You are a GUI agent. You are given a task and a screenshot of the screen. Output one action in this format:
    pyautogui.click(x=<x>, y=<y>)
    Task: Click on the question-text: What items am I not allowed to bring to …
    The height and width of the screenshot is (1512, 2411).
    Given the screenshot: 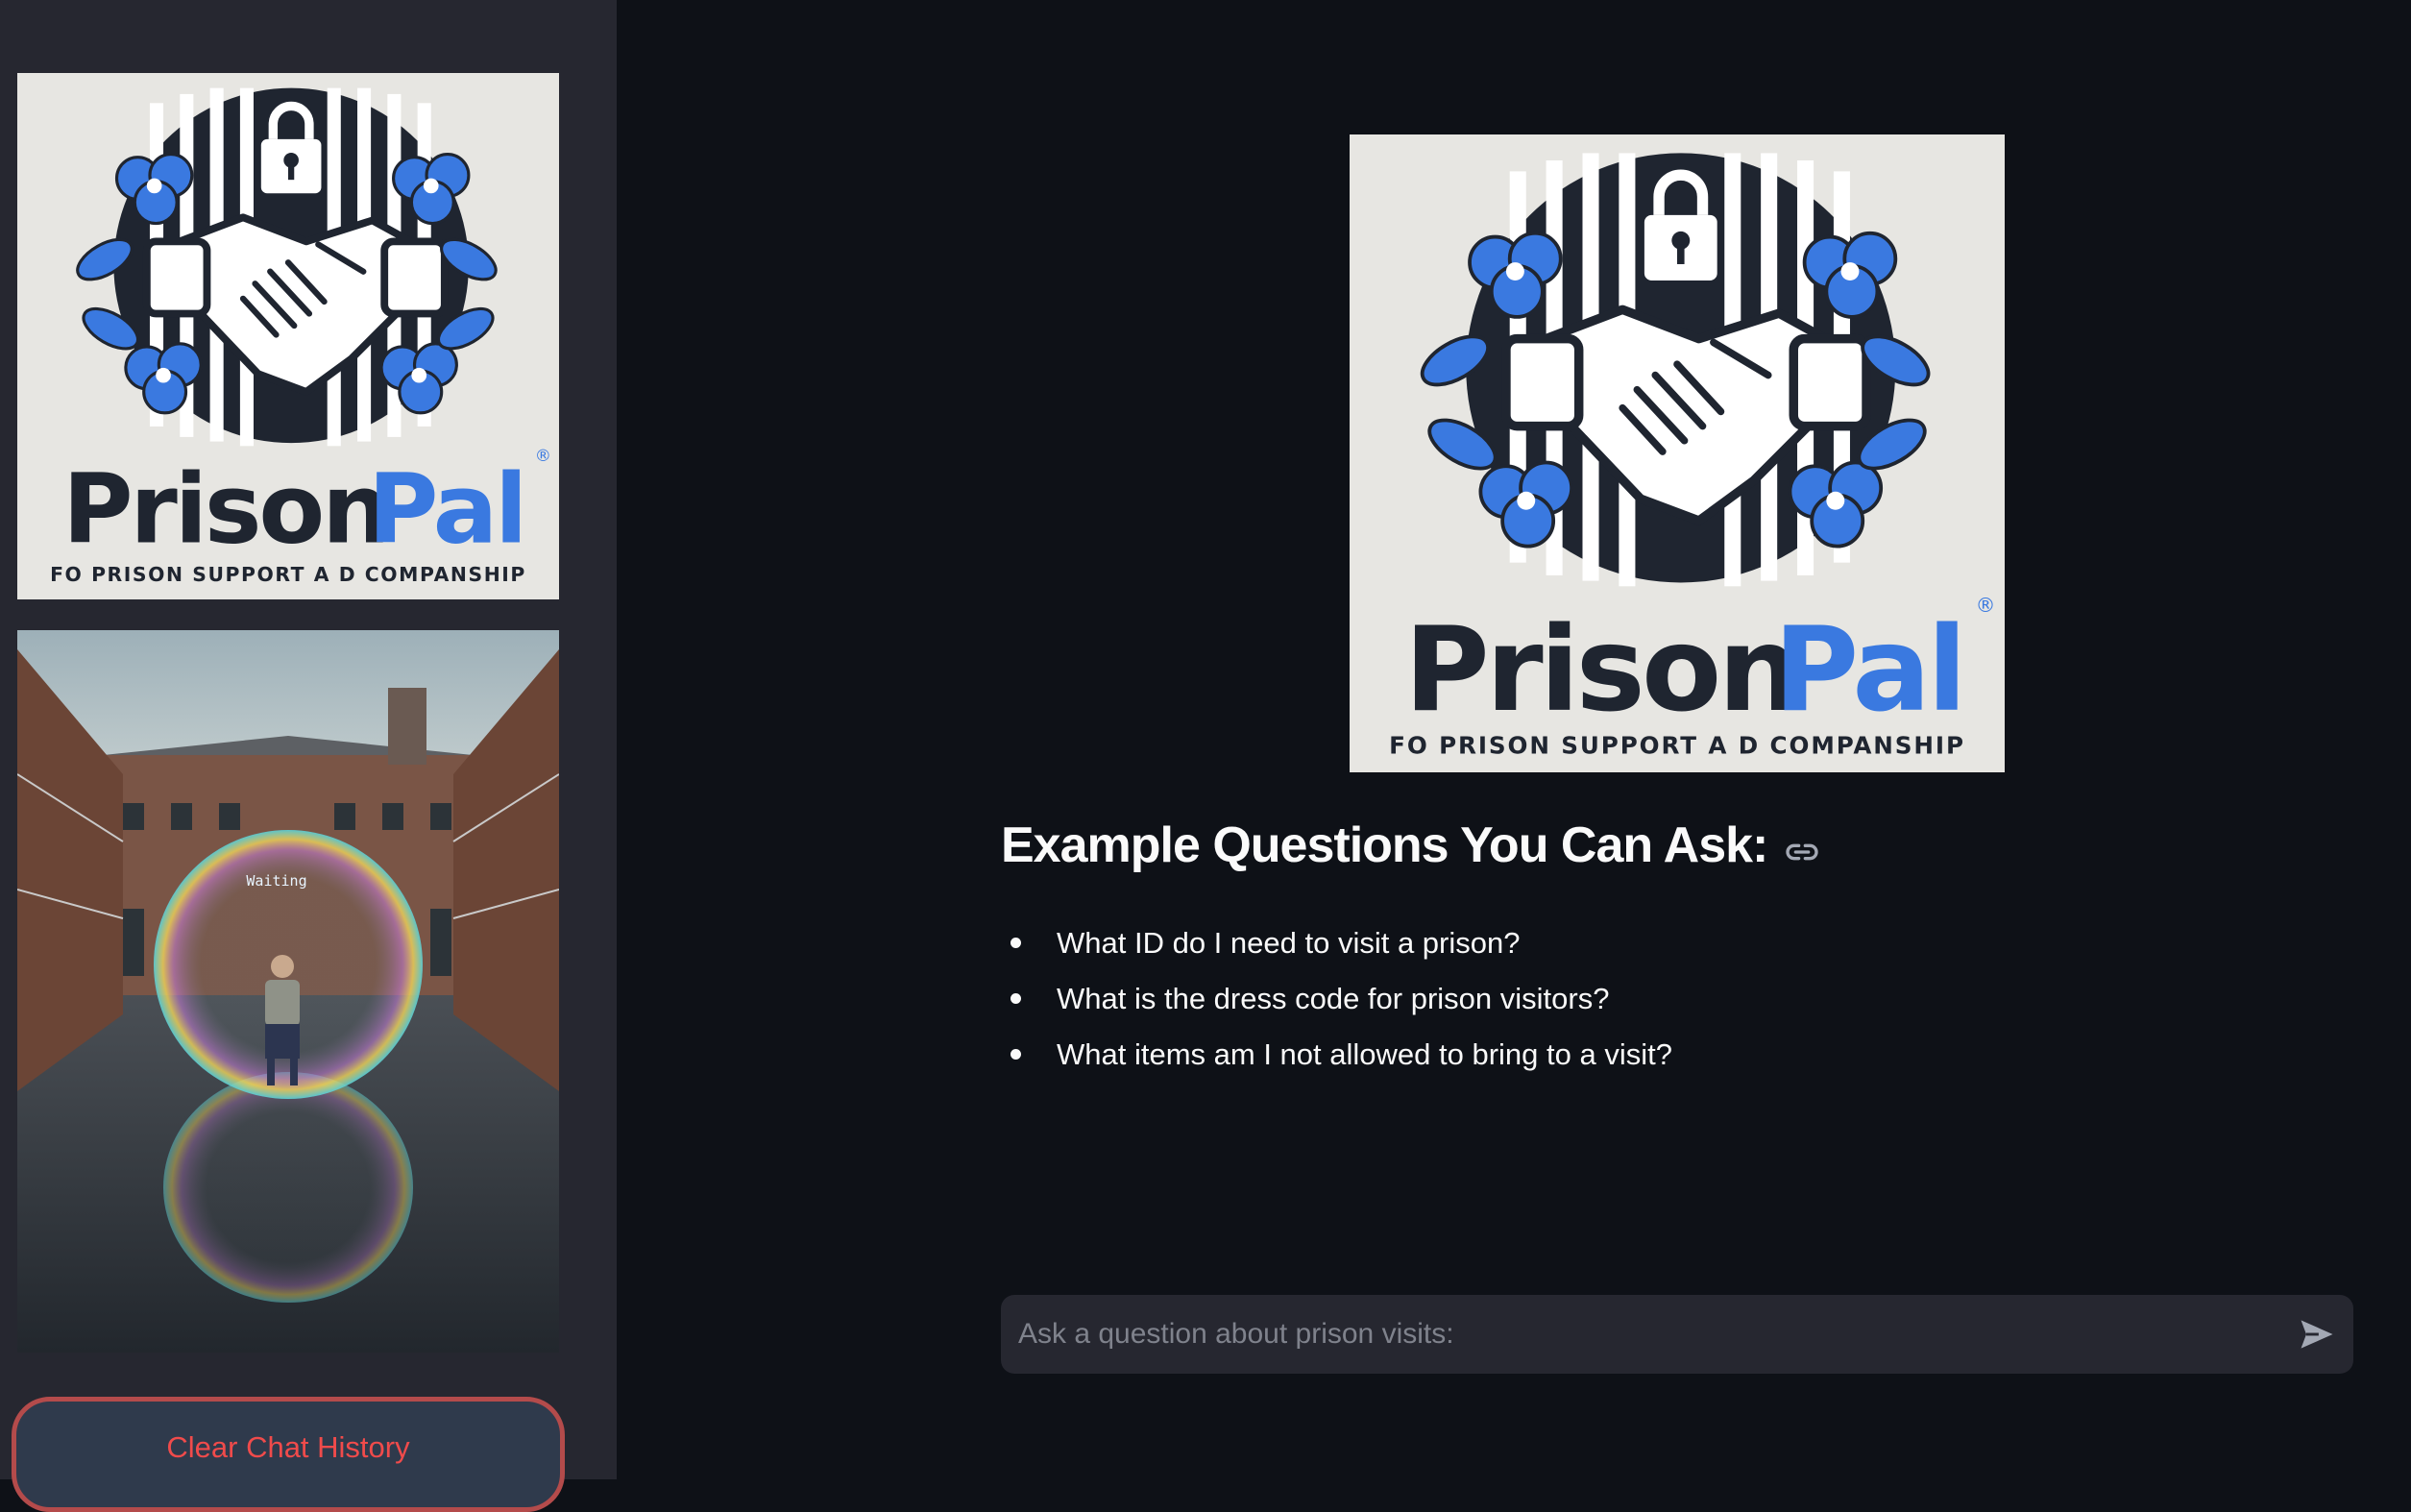 What is the action you would take?
    pyautogui.click(x=1364, y=1054)
    